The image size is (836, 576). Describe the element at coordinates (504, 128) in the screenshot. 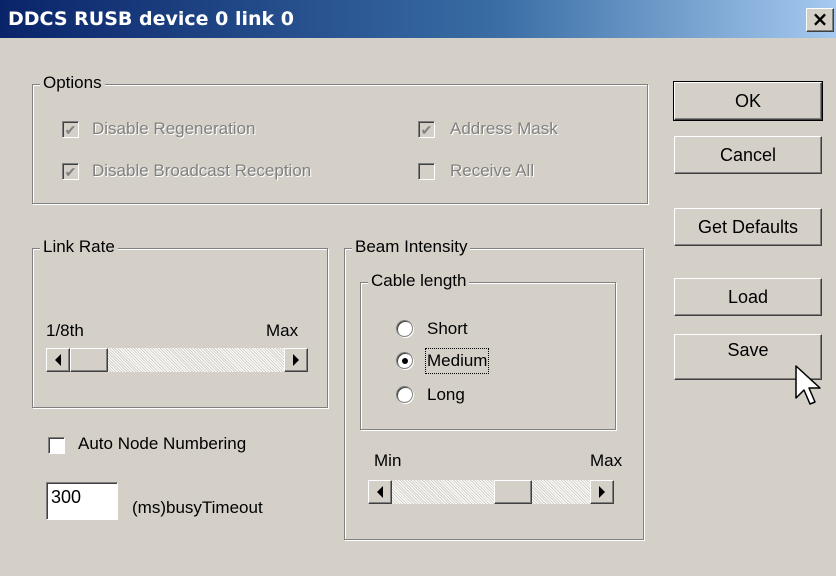

I see `address-mask-label: Address Mask` at that location.